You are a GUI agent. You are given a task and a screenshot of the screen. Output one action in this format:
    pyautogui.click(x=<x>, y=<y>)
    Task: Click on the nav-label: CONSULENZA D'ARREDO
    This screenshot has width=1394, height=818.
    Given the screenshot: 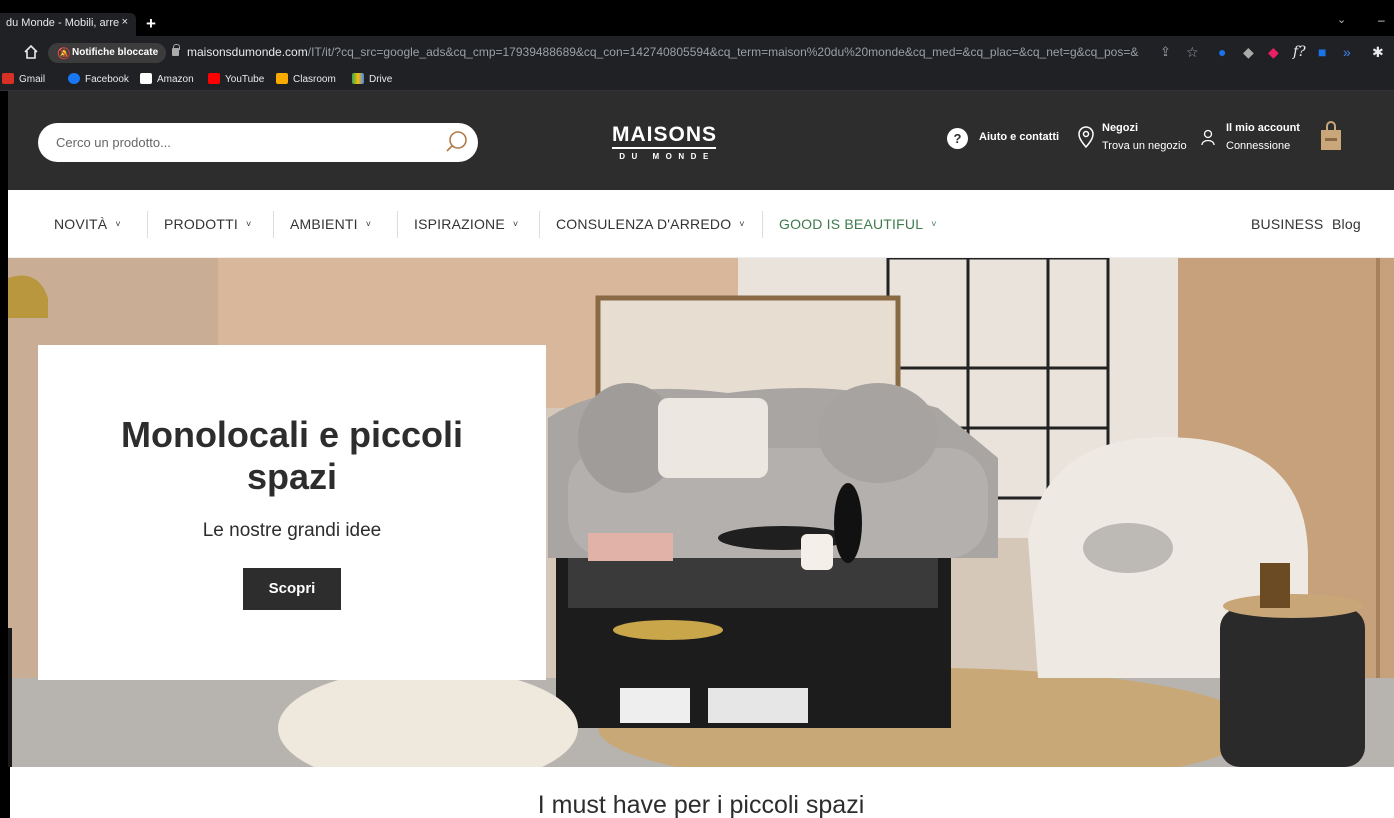 What is the action you would take?
    pyautogui.click(x=644, y=224)
    